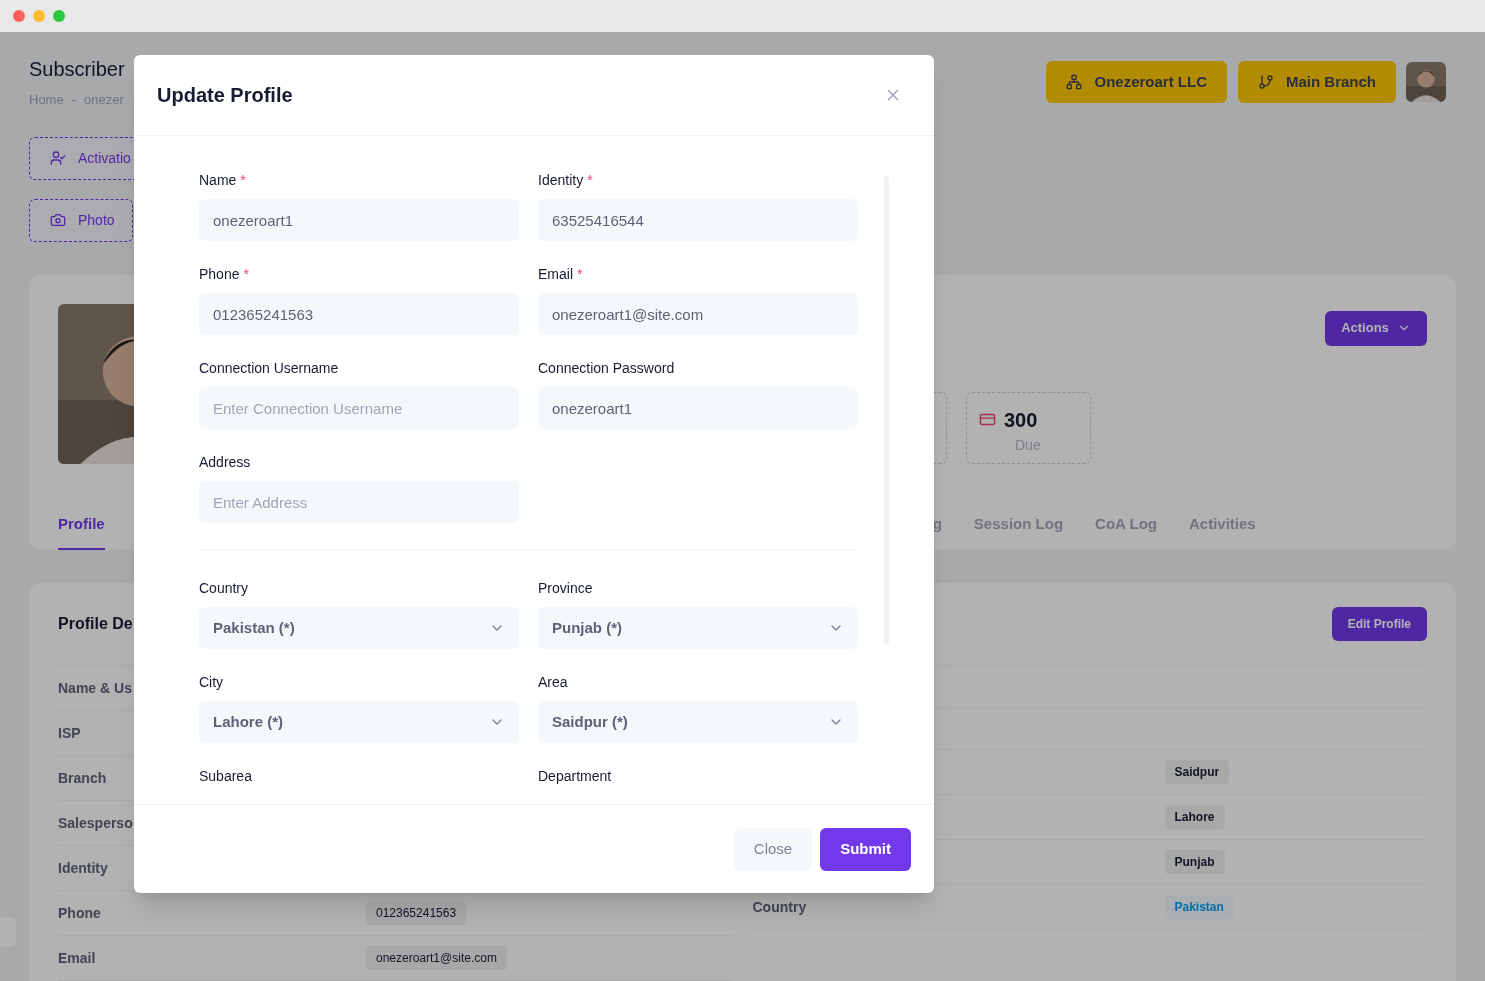 Image resolution: width=1485 pixels, height=981 pixels. What do you see at coordinates (987, 419) in the screenshot?
I see `credit-card-icon` at bounding box center [987, 419].